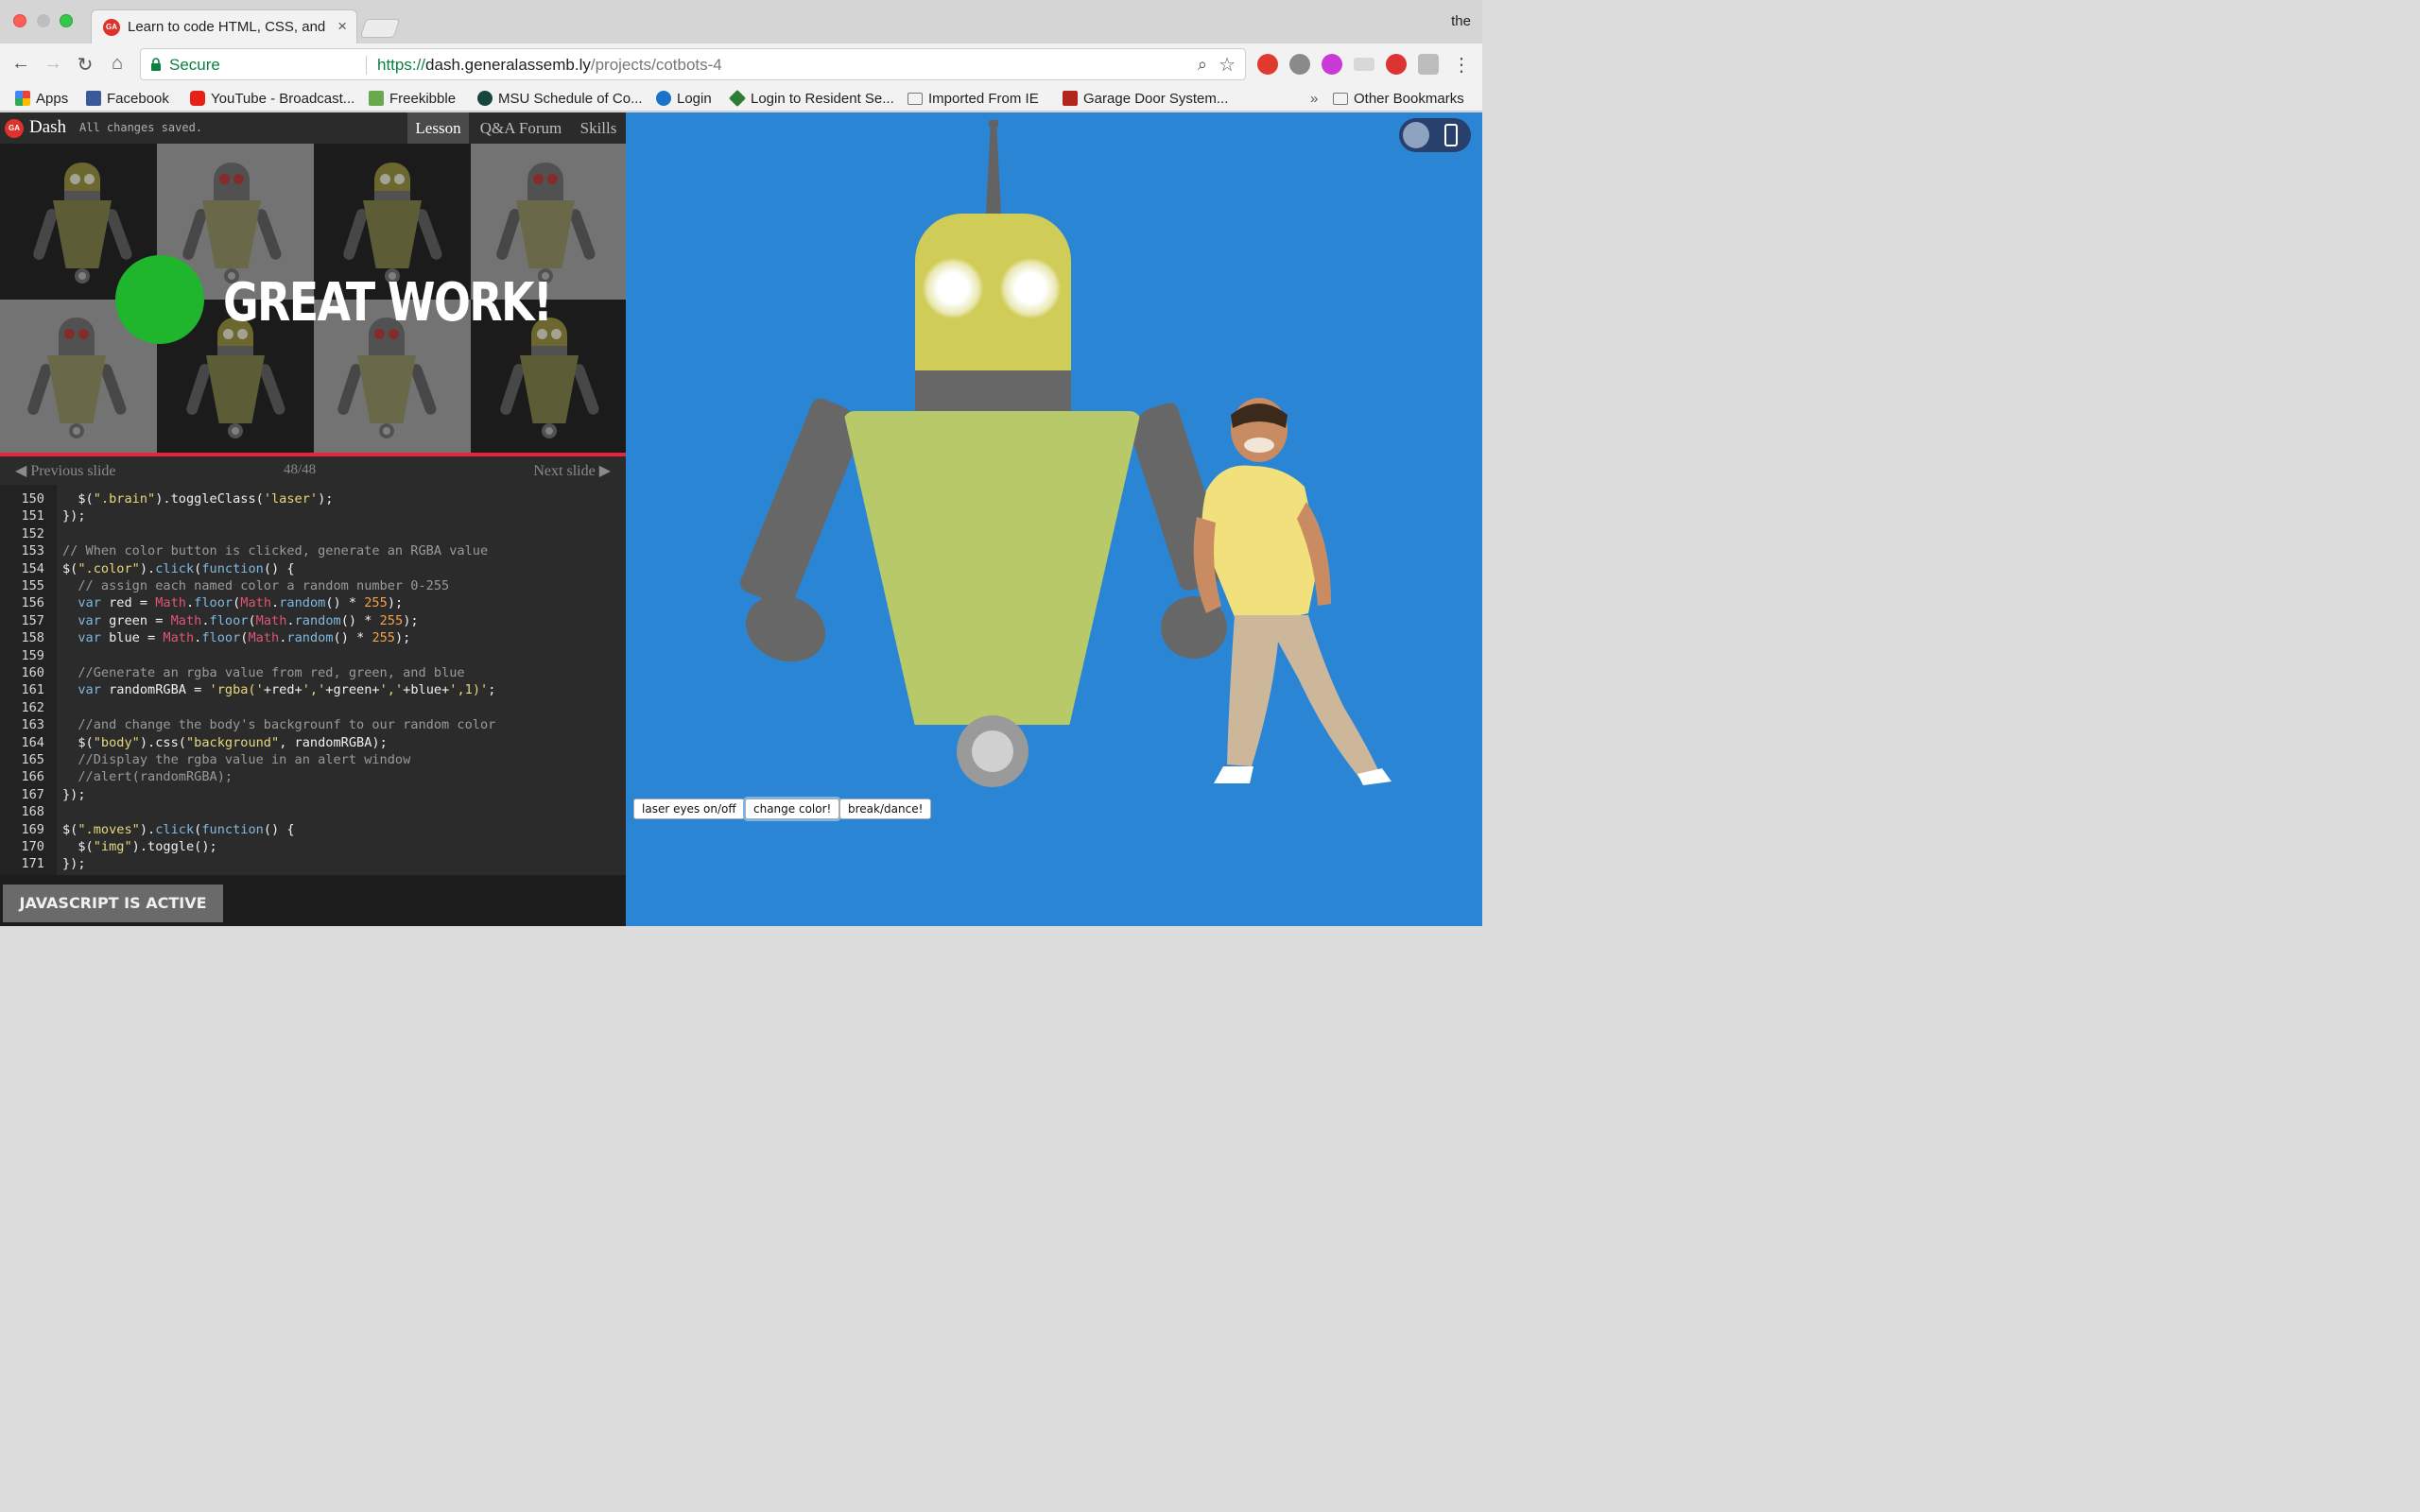 The width and height of the screenshot is (2420, 1512). I want to click on new-tab-button, so click(380, 28).